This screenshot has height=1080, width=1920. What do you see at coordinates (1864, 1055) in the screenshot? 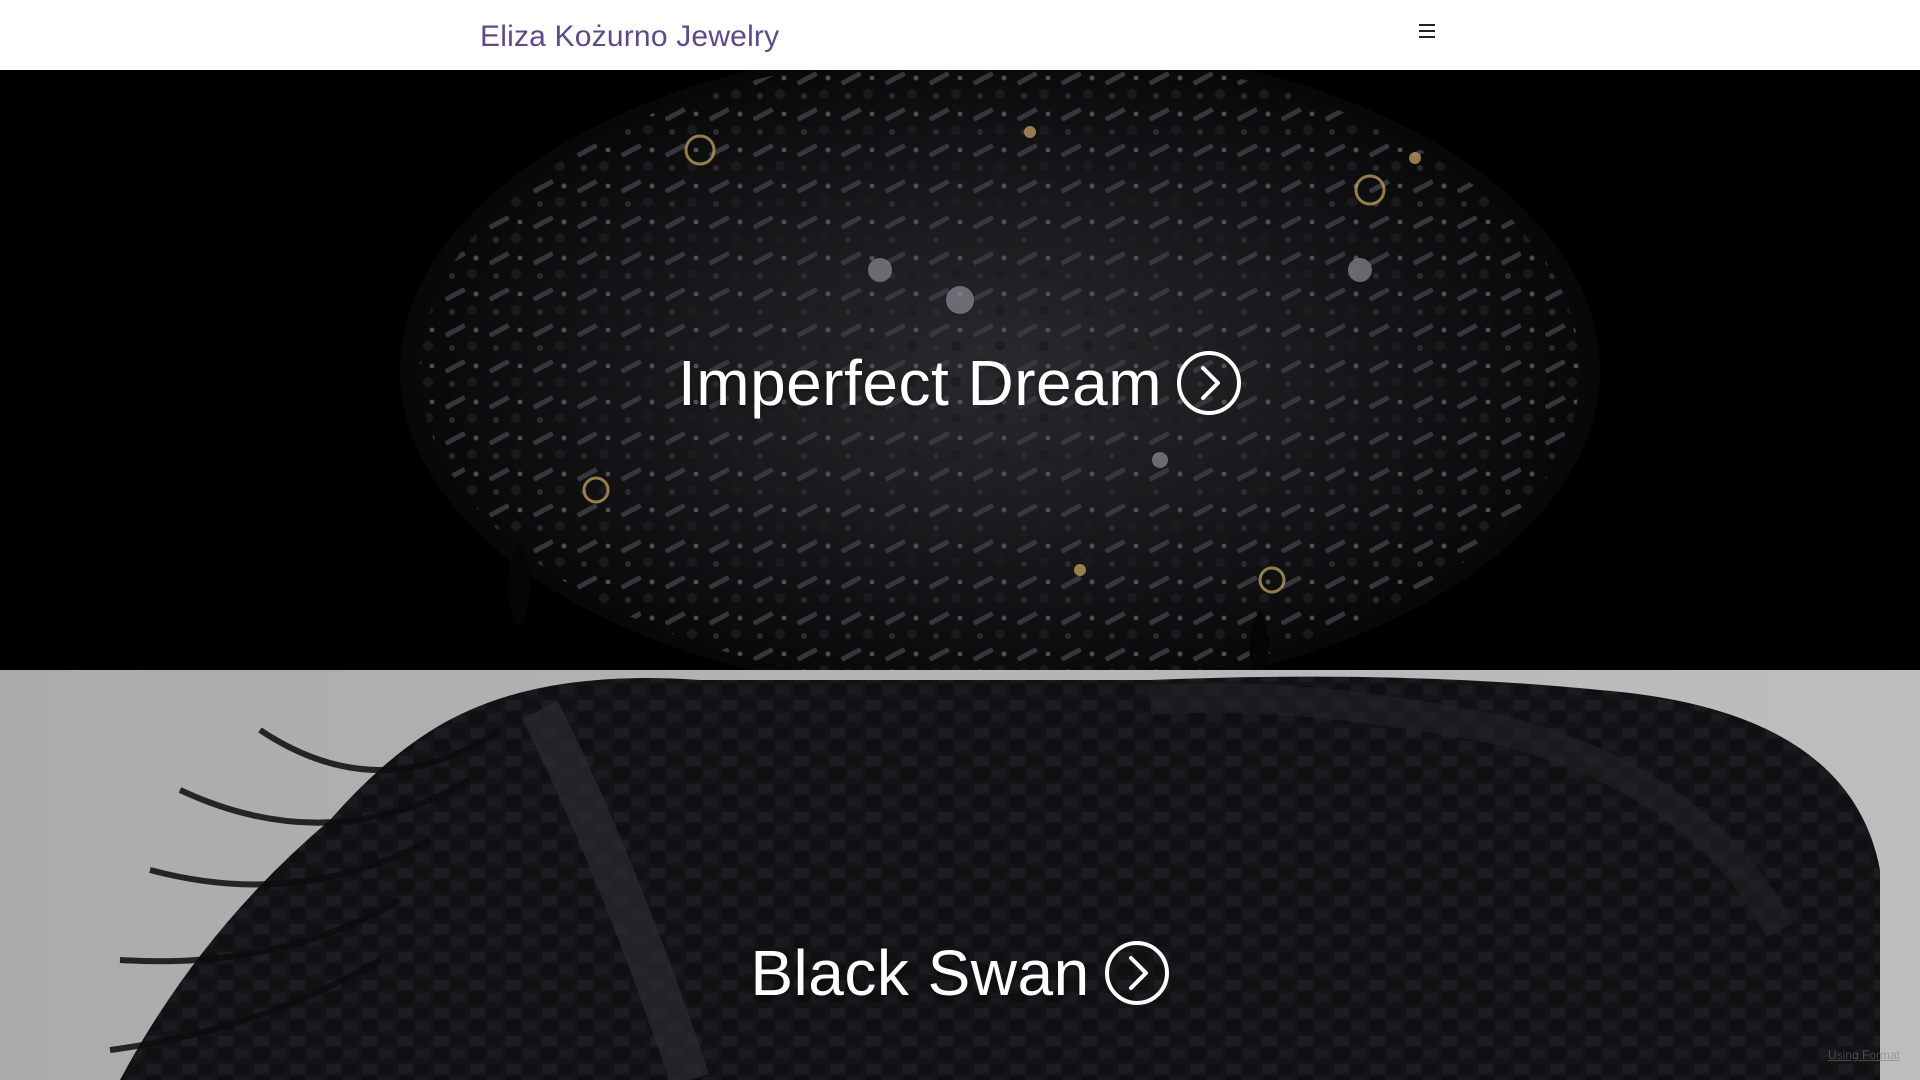
I see `using-format-link: Using Format` at bounding box center [1864, 1055].